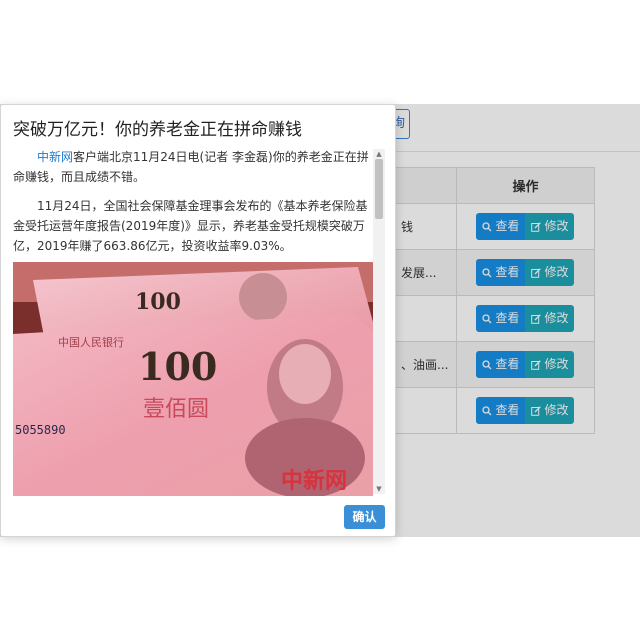 The image size is (640, 640). I want to click on source-link: 中新网, so click(55, 157).